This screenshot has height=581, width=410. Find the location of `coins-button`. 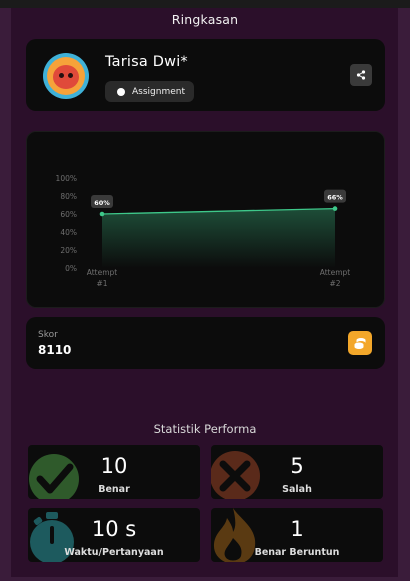

coins-button is located at coordinates (360, 343).